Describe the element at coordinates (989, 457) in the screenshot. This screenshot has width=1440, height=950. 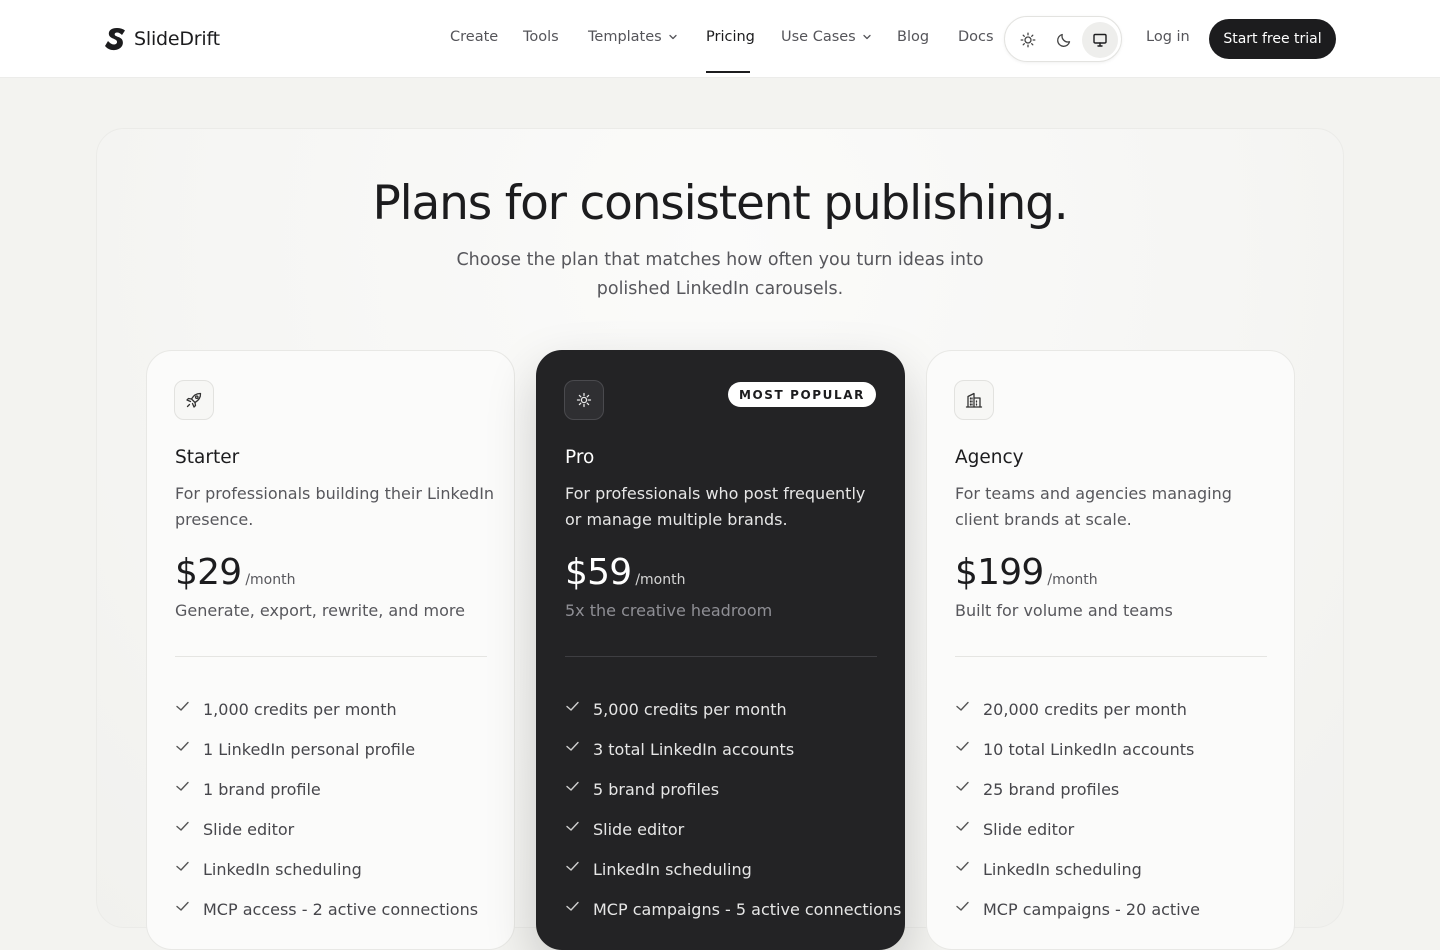
I see `plan-name: Agency` at that location.